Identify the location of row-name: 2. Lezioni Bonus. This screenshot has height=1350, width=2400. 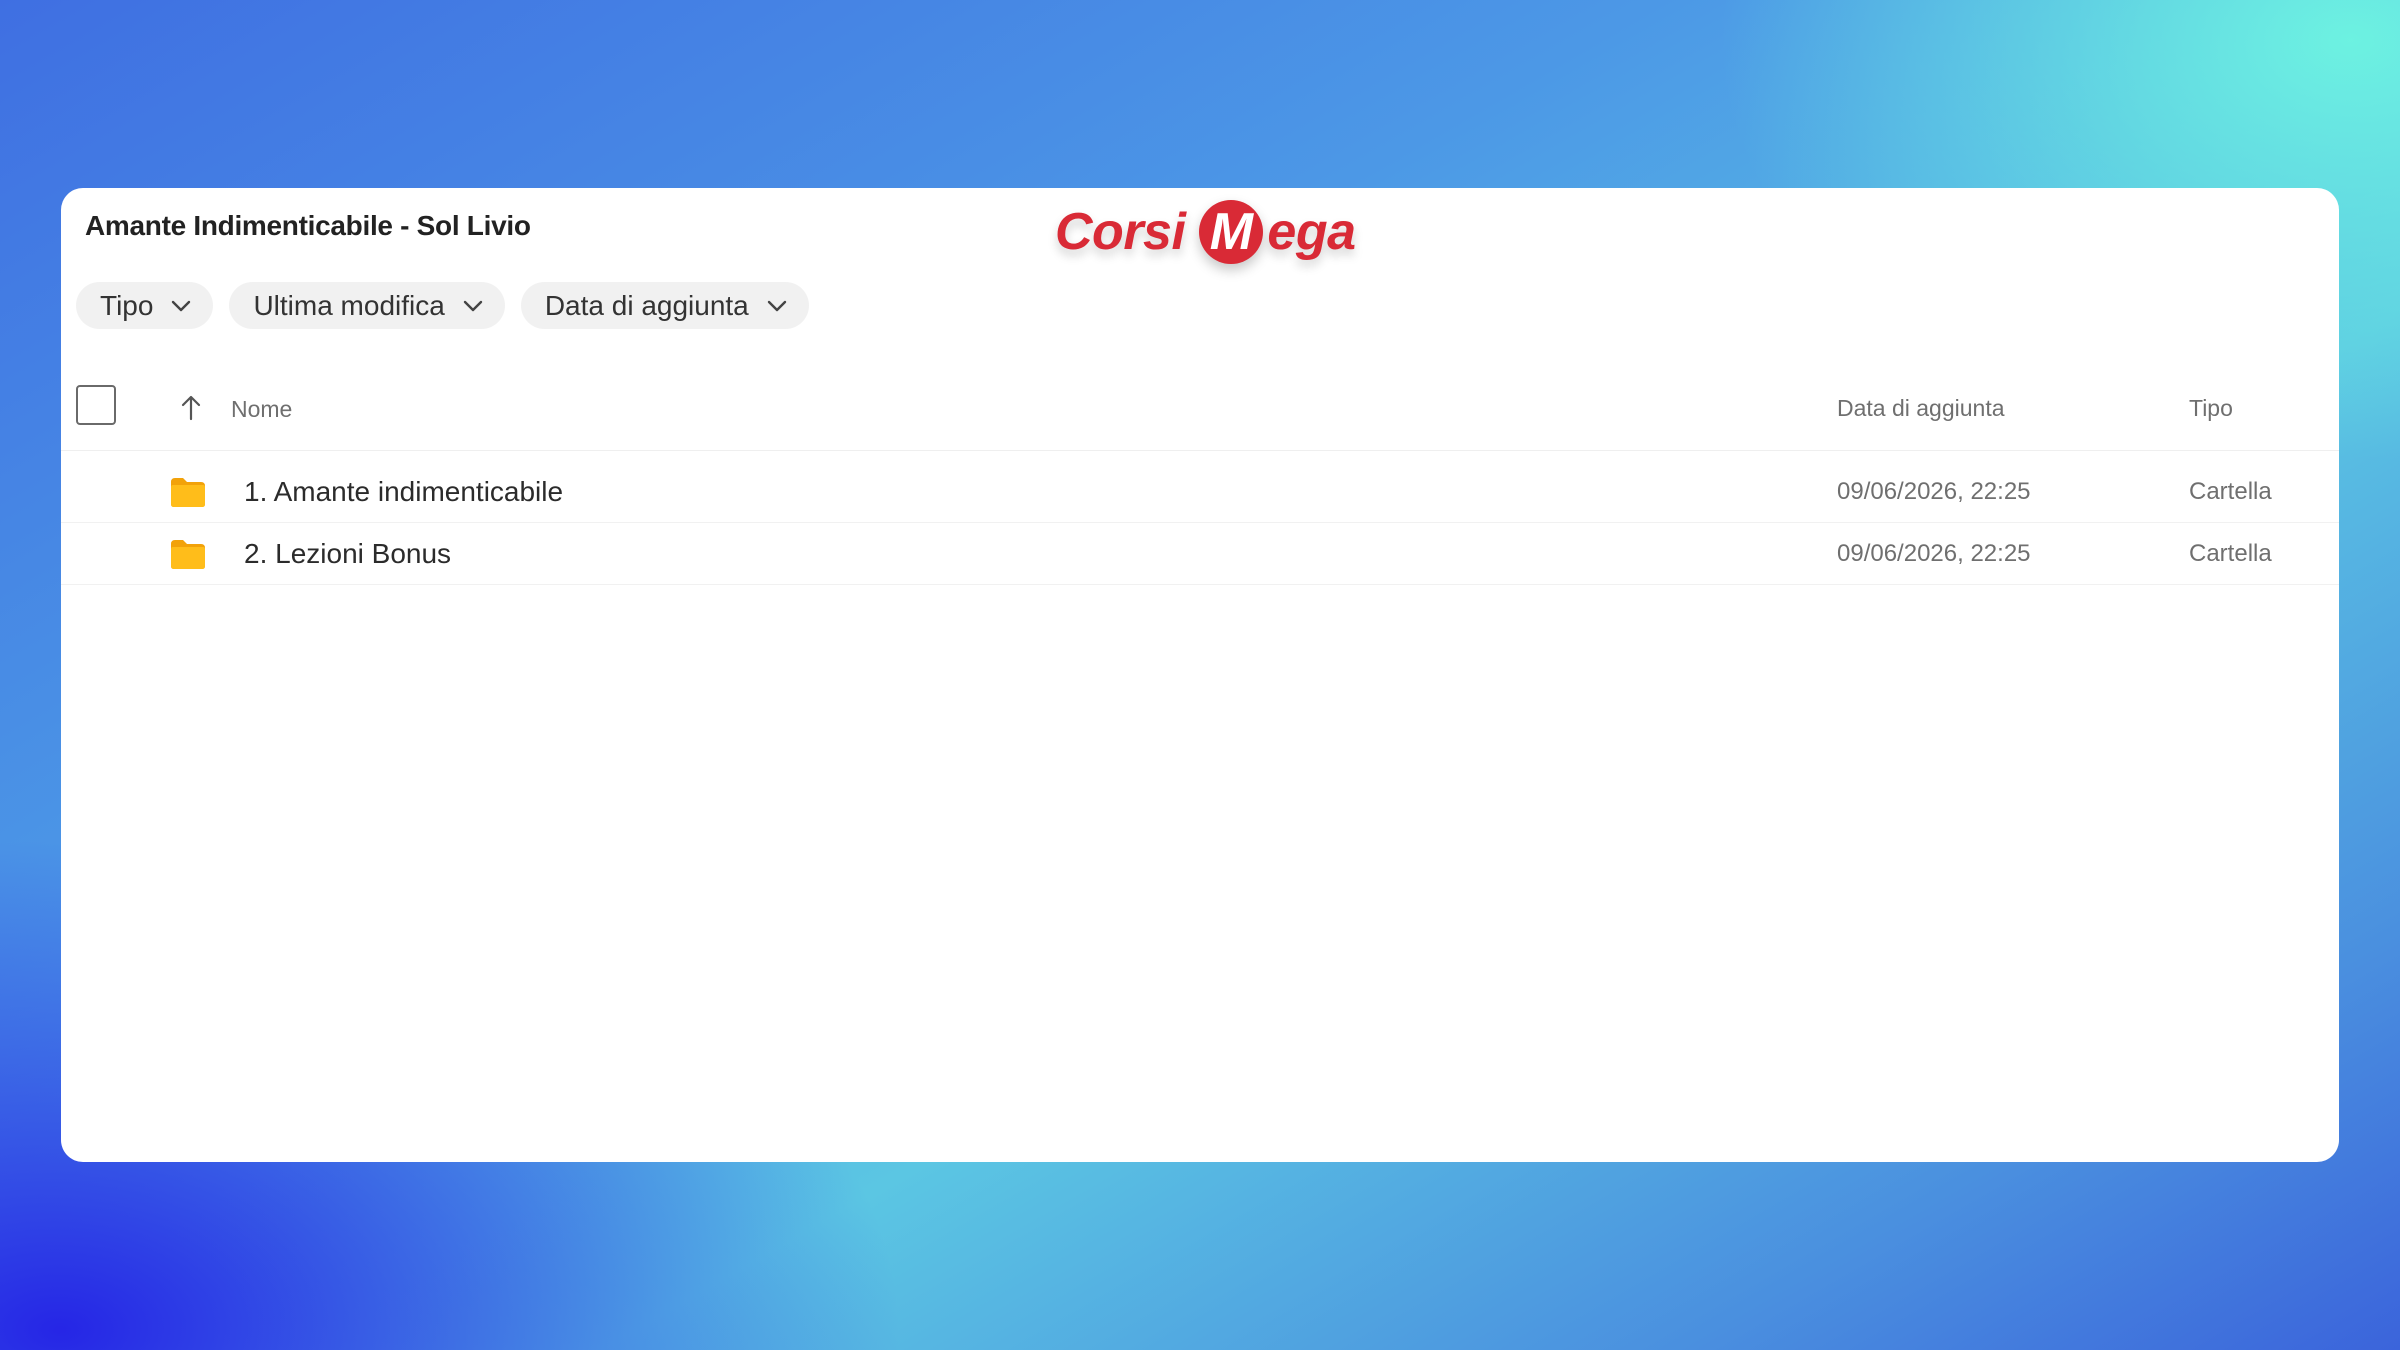
(347, 554).